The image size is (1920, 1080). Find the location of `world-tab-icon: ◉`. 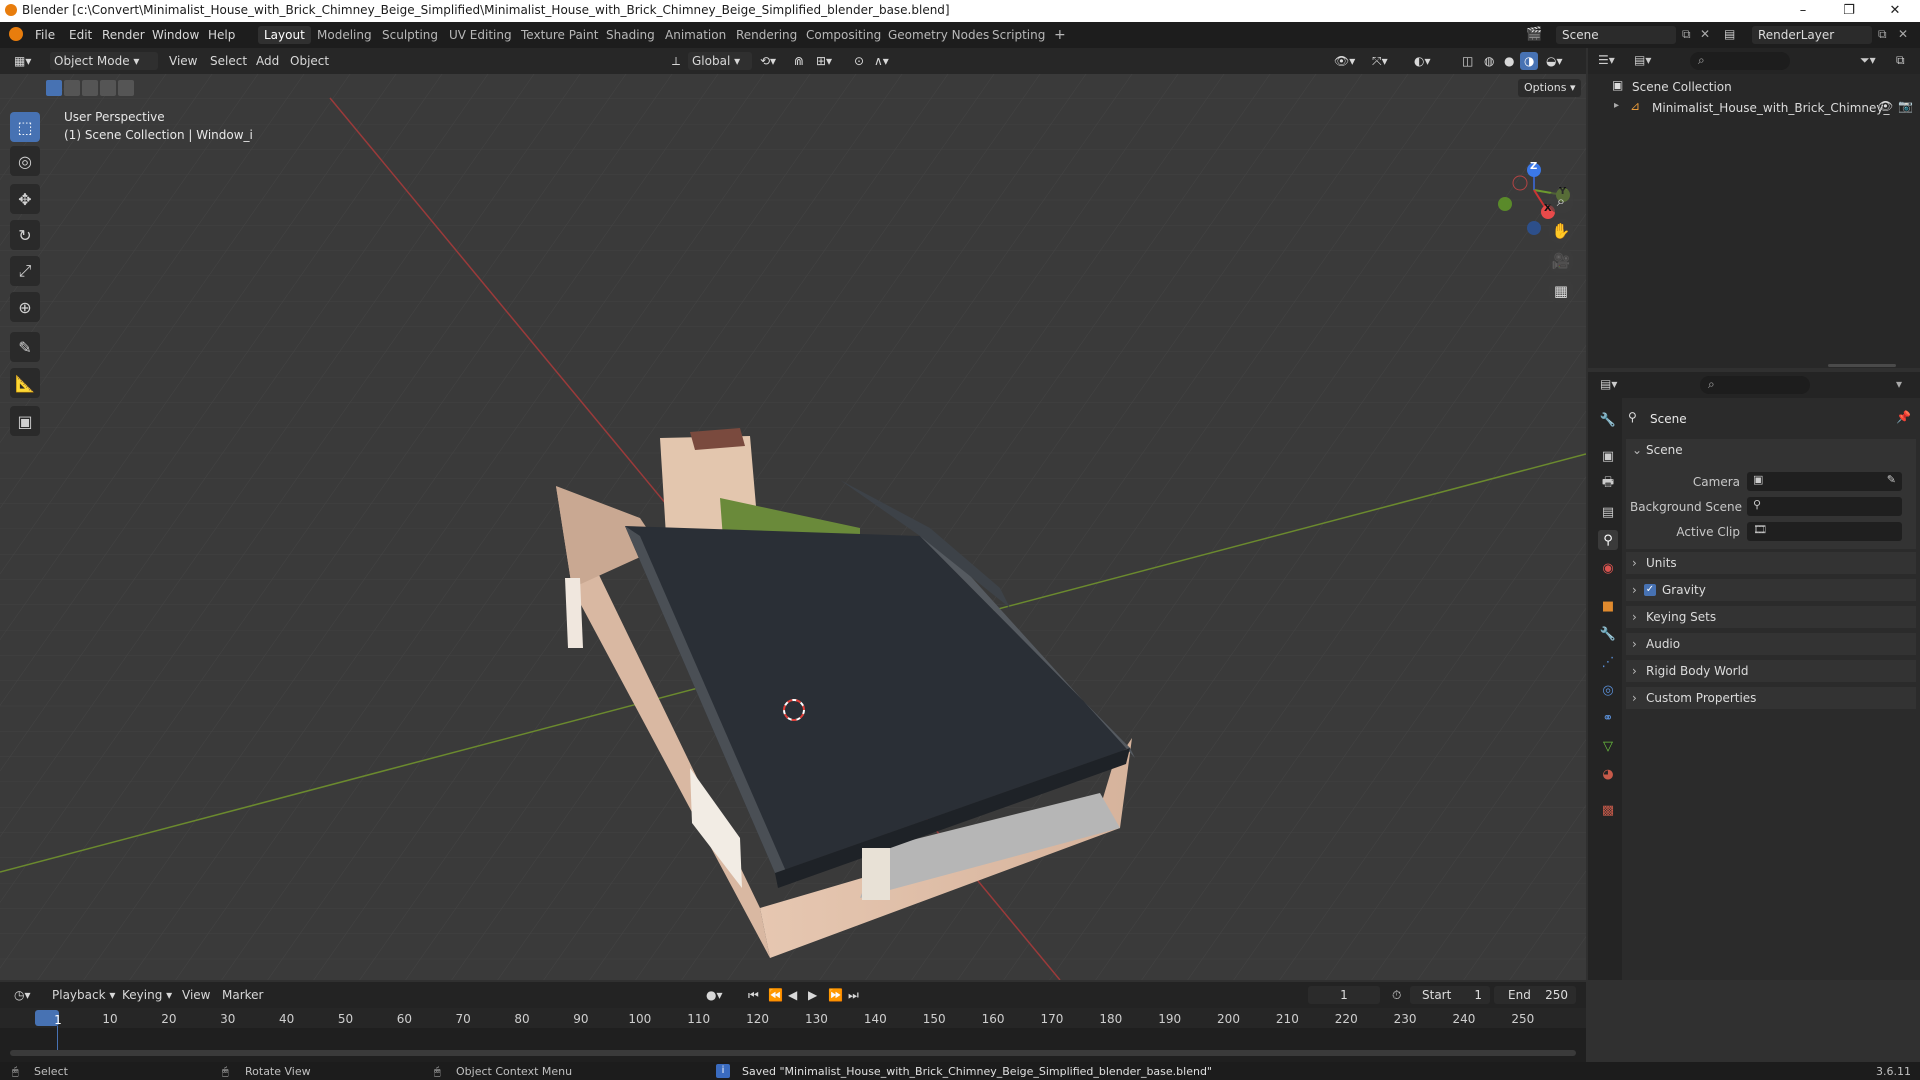

world-tab-icon: ◉ is located at coordinates (1608, 568).